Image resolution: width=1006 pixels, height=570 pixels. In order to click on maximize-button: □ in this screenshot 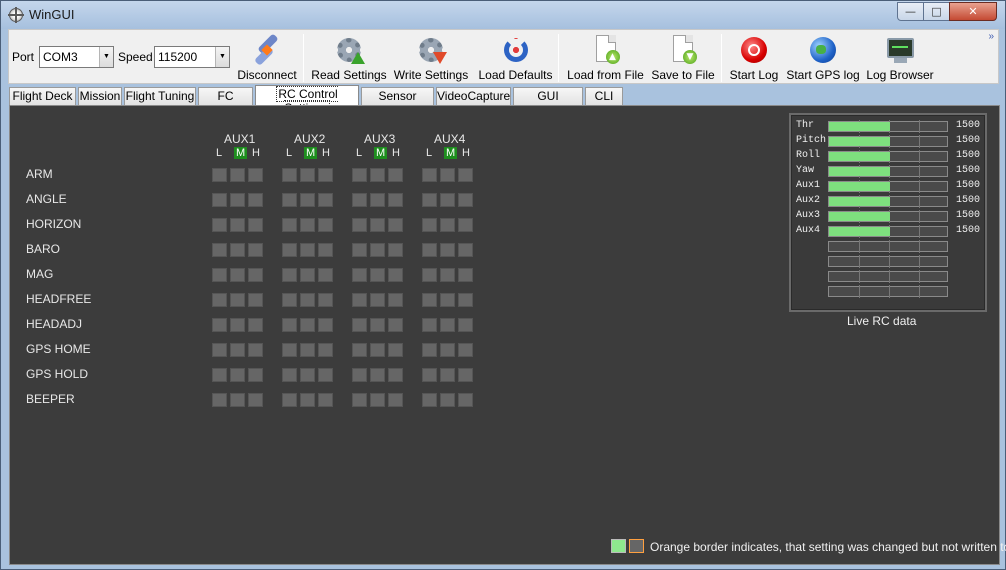, I will do `click(936, 11)`.